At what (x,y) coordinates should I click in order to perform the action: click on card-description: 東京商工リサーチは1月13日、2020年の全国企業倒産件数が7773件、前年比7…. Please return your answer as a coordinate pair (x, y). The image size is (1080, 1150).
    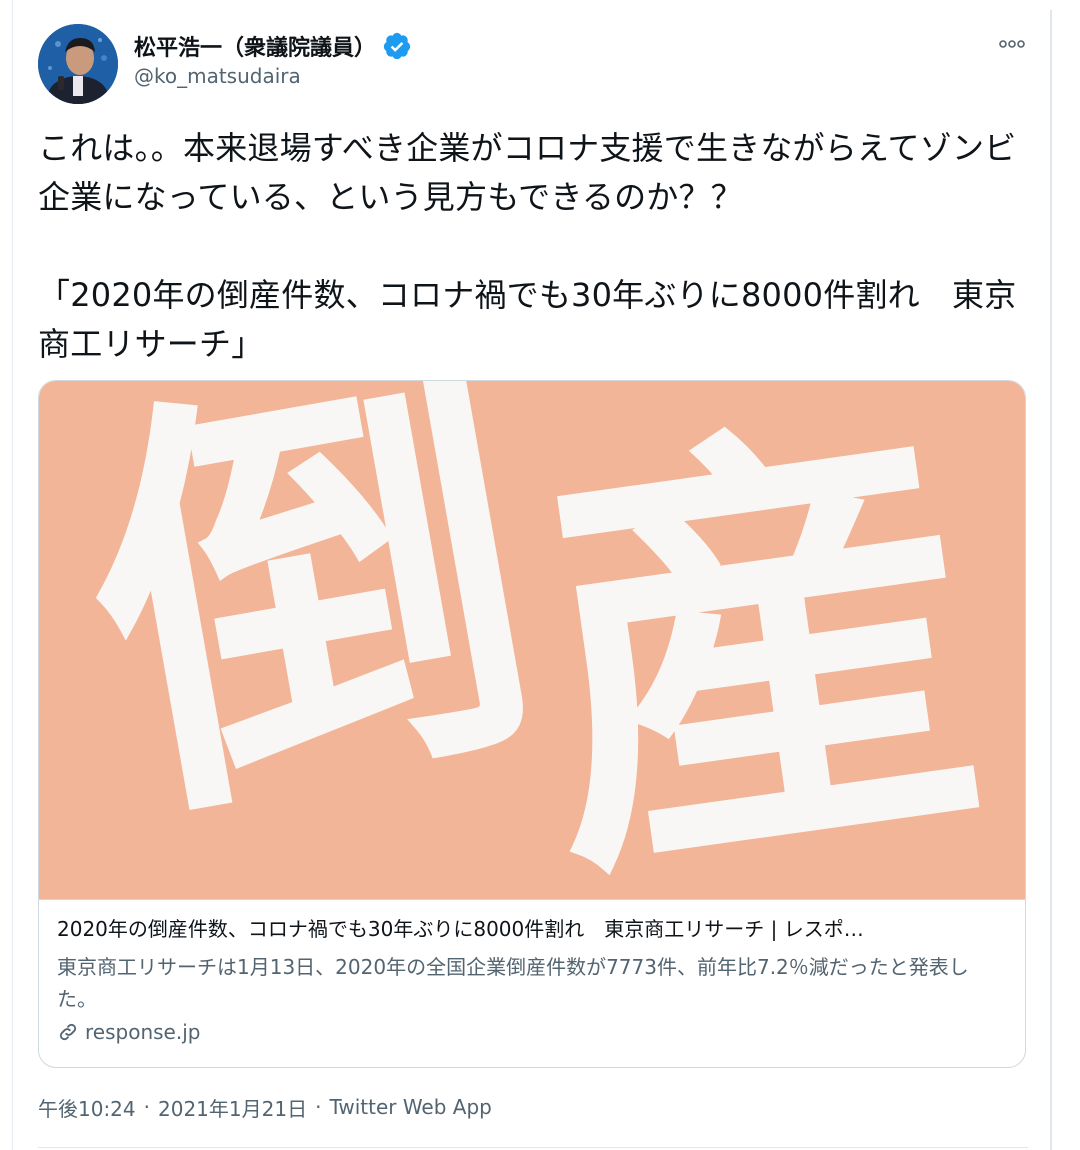
    Looking at the image, I should click on (513, 983).